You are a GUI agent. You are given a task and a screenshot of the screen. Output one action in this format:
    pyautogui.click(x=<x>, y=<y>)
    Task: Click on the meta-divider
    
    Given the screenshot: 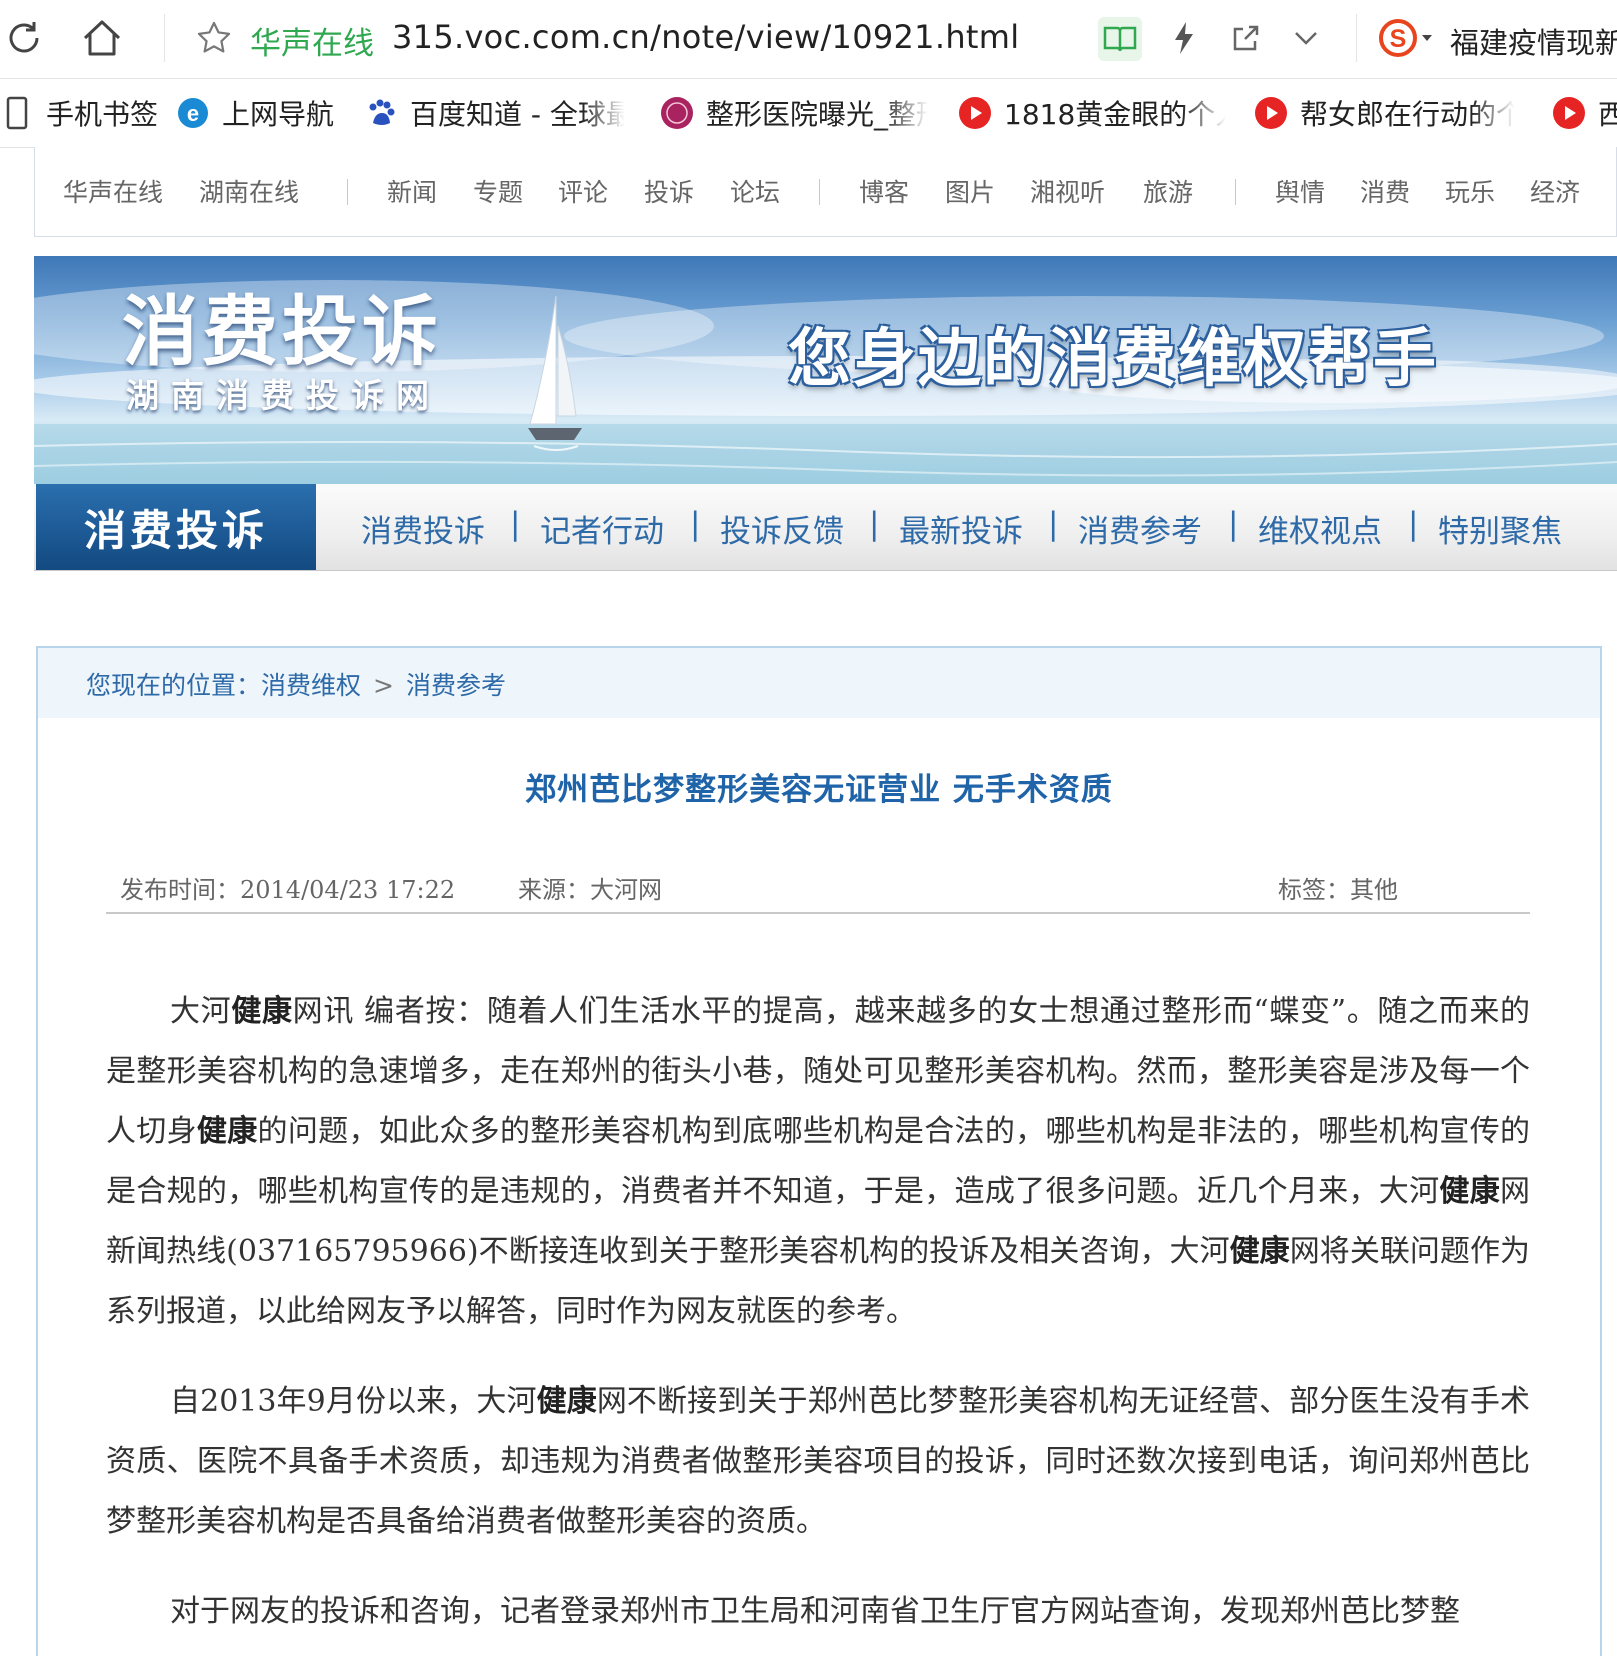 What is the action you would take?
    pyautogui.click(x=818, y=913)
    